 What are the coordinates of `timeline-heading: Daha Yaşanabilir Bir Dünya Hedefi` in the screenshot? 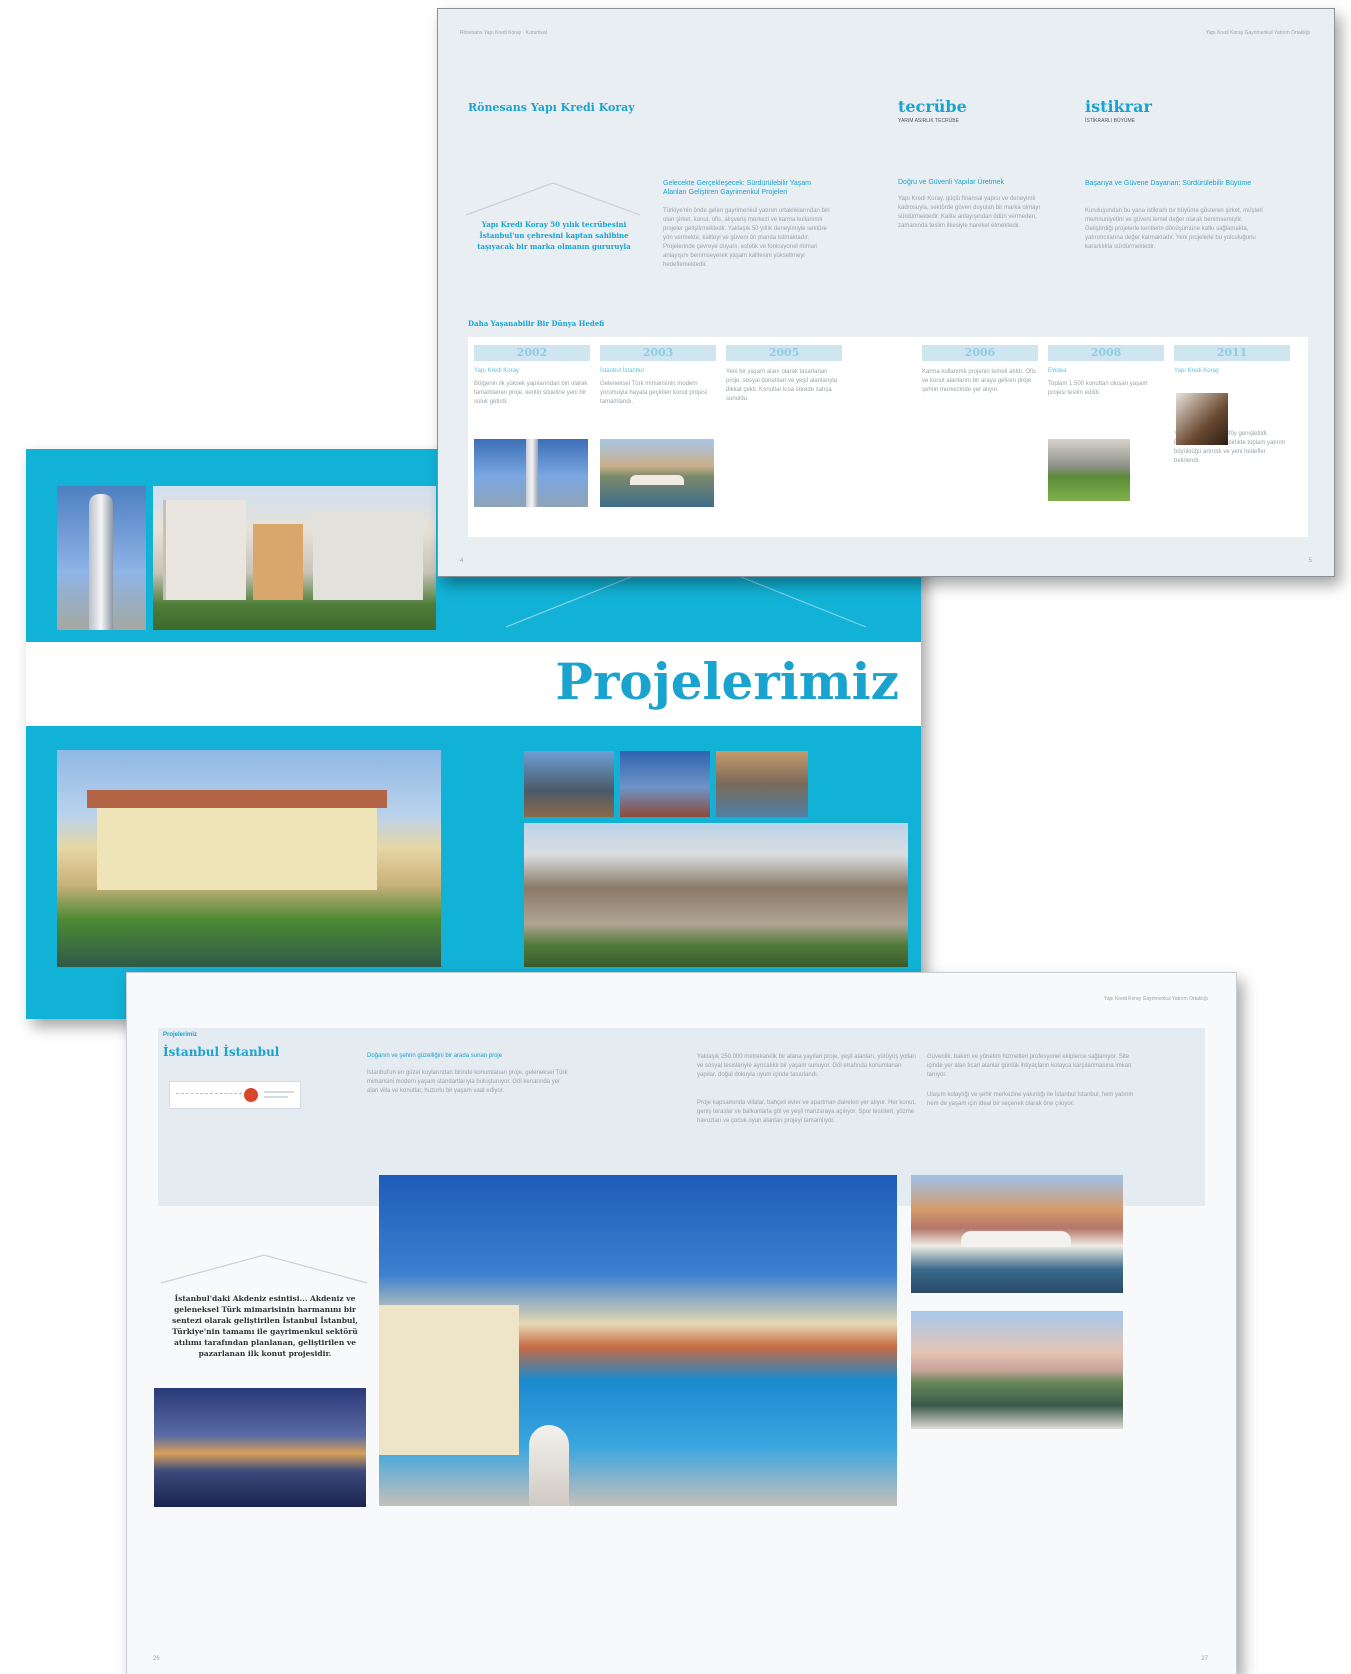 It's located at (536, 323).